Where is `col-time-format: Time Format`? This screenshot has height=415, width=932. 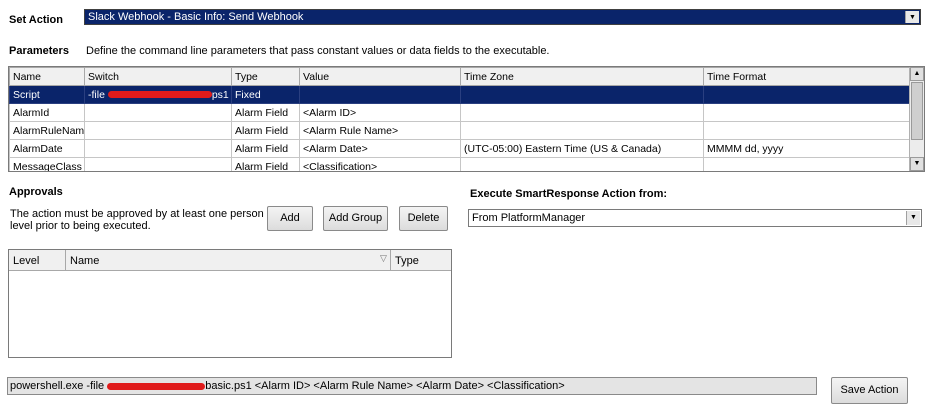 col-time-format: Time Format is located at coordinates (807, 76).